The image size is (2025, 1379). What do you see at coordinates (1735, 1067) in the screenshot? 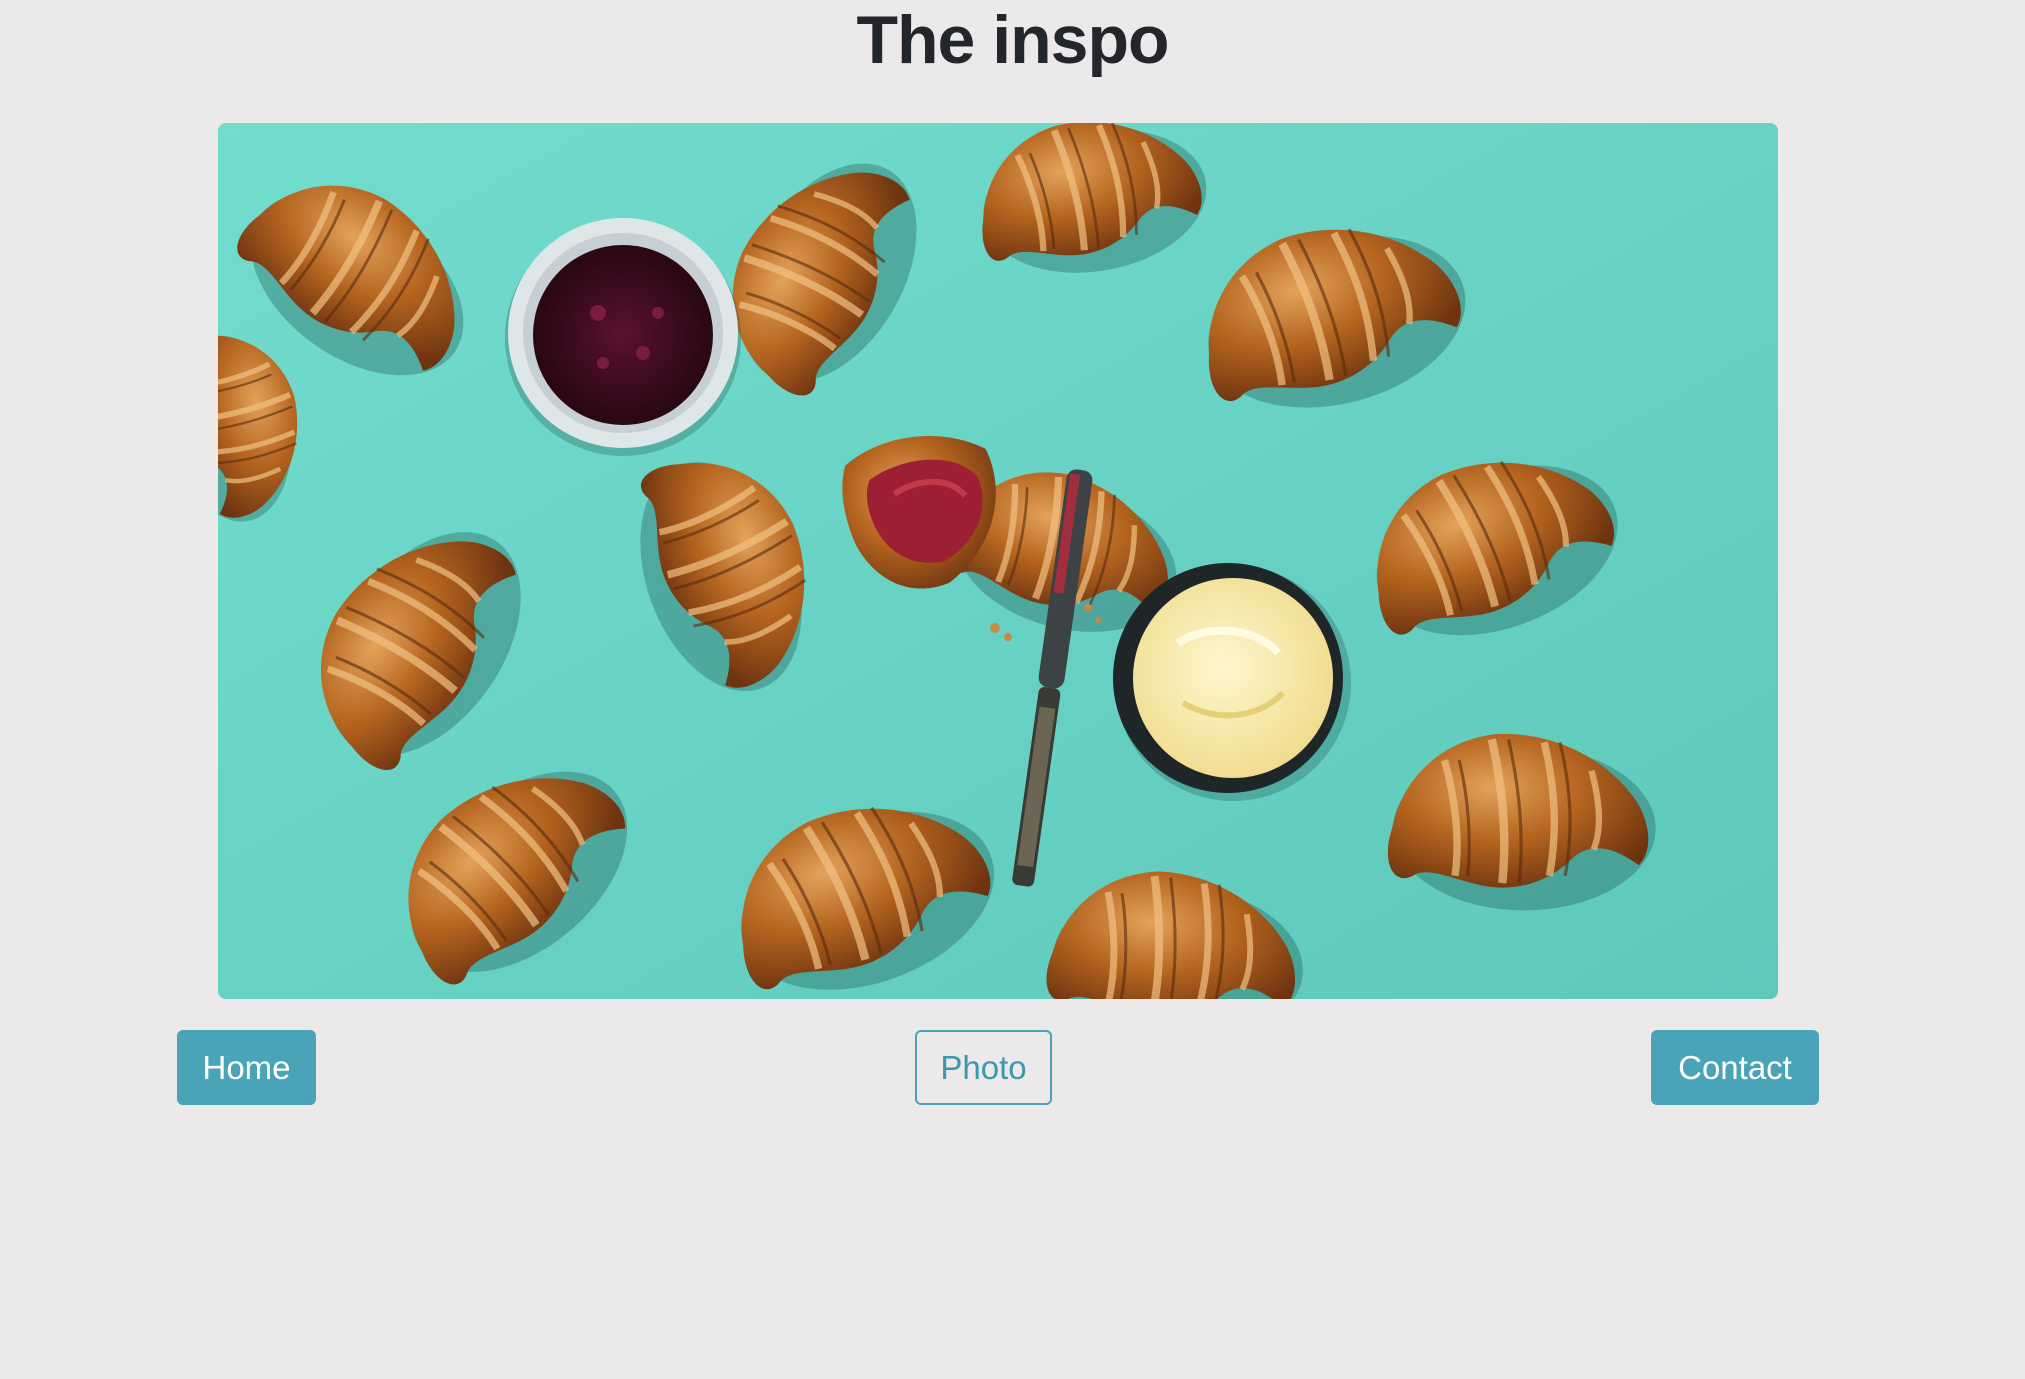
I see `contact-button: Contact` at bounding box center [1735, 1067].